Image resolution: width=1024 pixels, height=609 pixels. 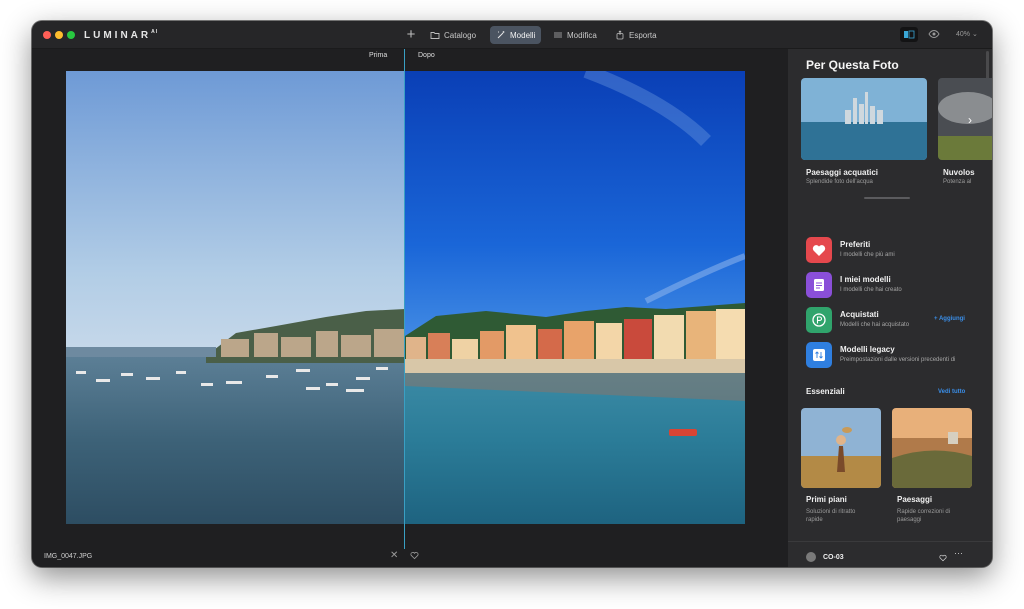 What do you see at coordinates (967, 34) in the screenshot?
I see `zoom-level: 40% ⌄` at bounding box center [967, 34].